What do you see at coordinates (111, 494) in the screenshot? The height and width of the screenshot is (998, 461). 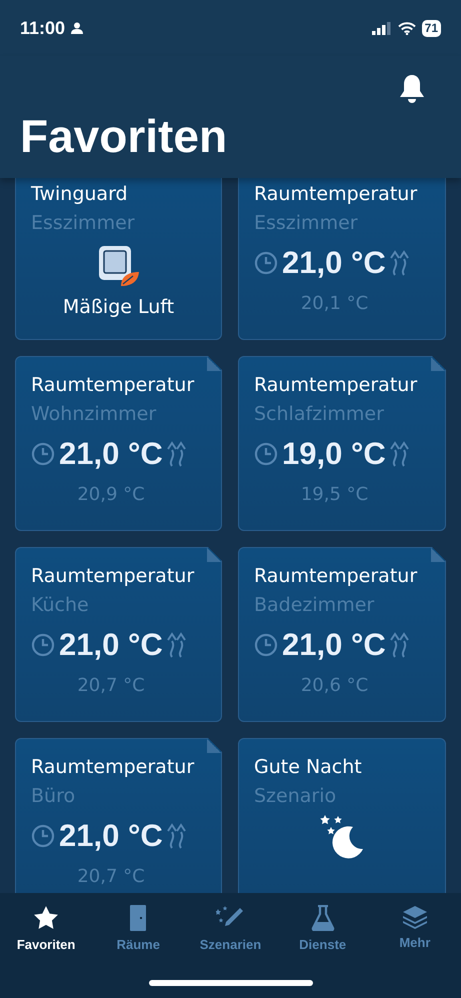 I see `current-temperature: 20,9 °C` at bounding box center [111, 494].